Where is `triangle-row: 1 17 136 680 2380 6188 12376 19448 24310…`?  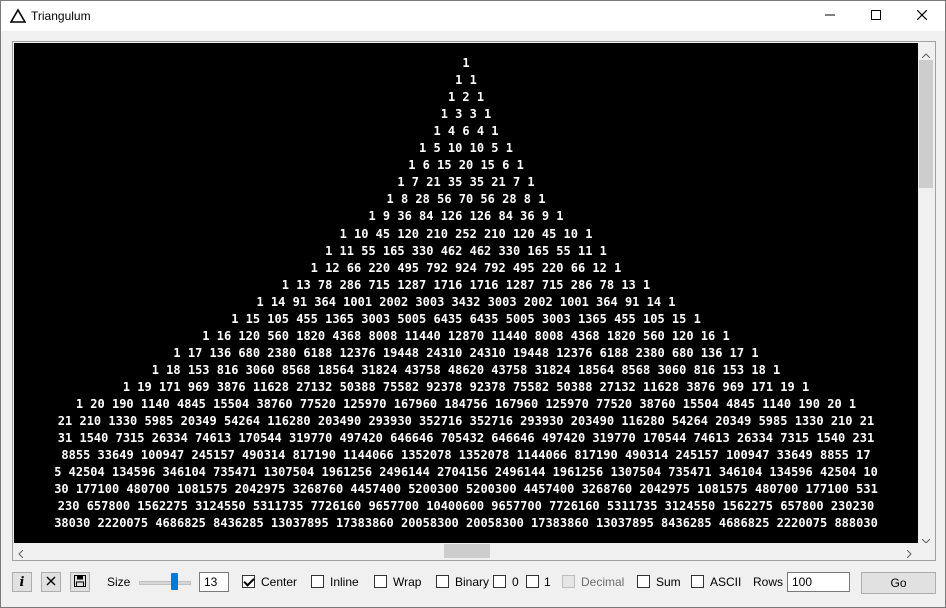 triangle-row: 1 17 136 680 2380 6188 12376 19448 24310… is located at coordinates (466, 352).